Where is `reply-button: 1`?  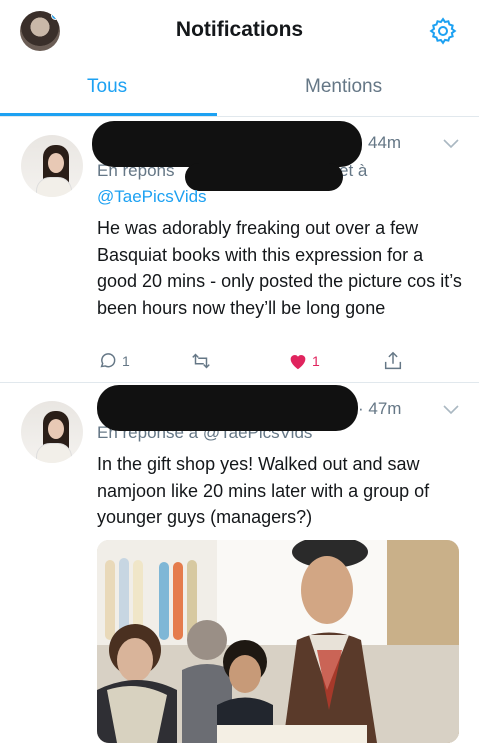 reply-button: 1 is located at coordinates (113, 361).